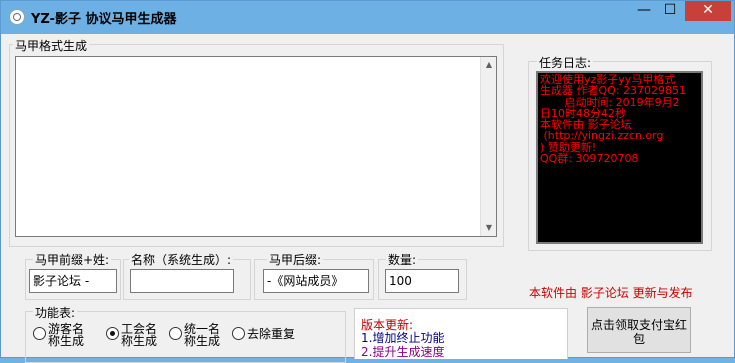 This screenshot has width=735, height=363. Describe the element at coordinates (295, 259) in the screenshot. I see `suffix-label: 马甲后缀:` at that location.